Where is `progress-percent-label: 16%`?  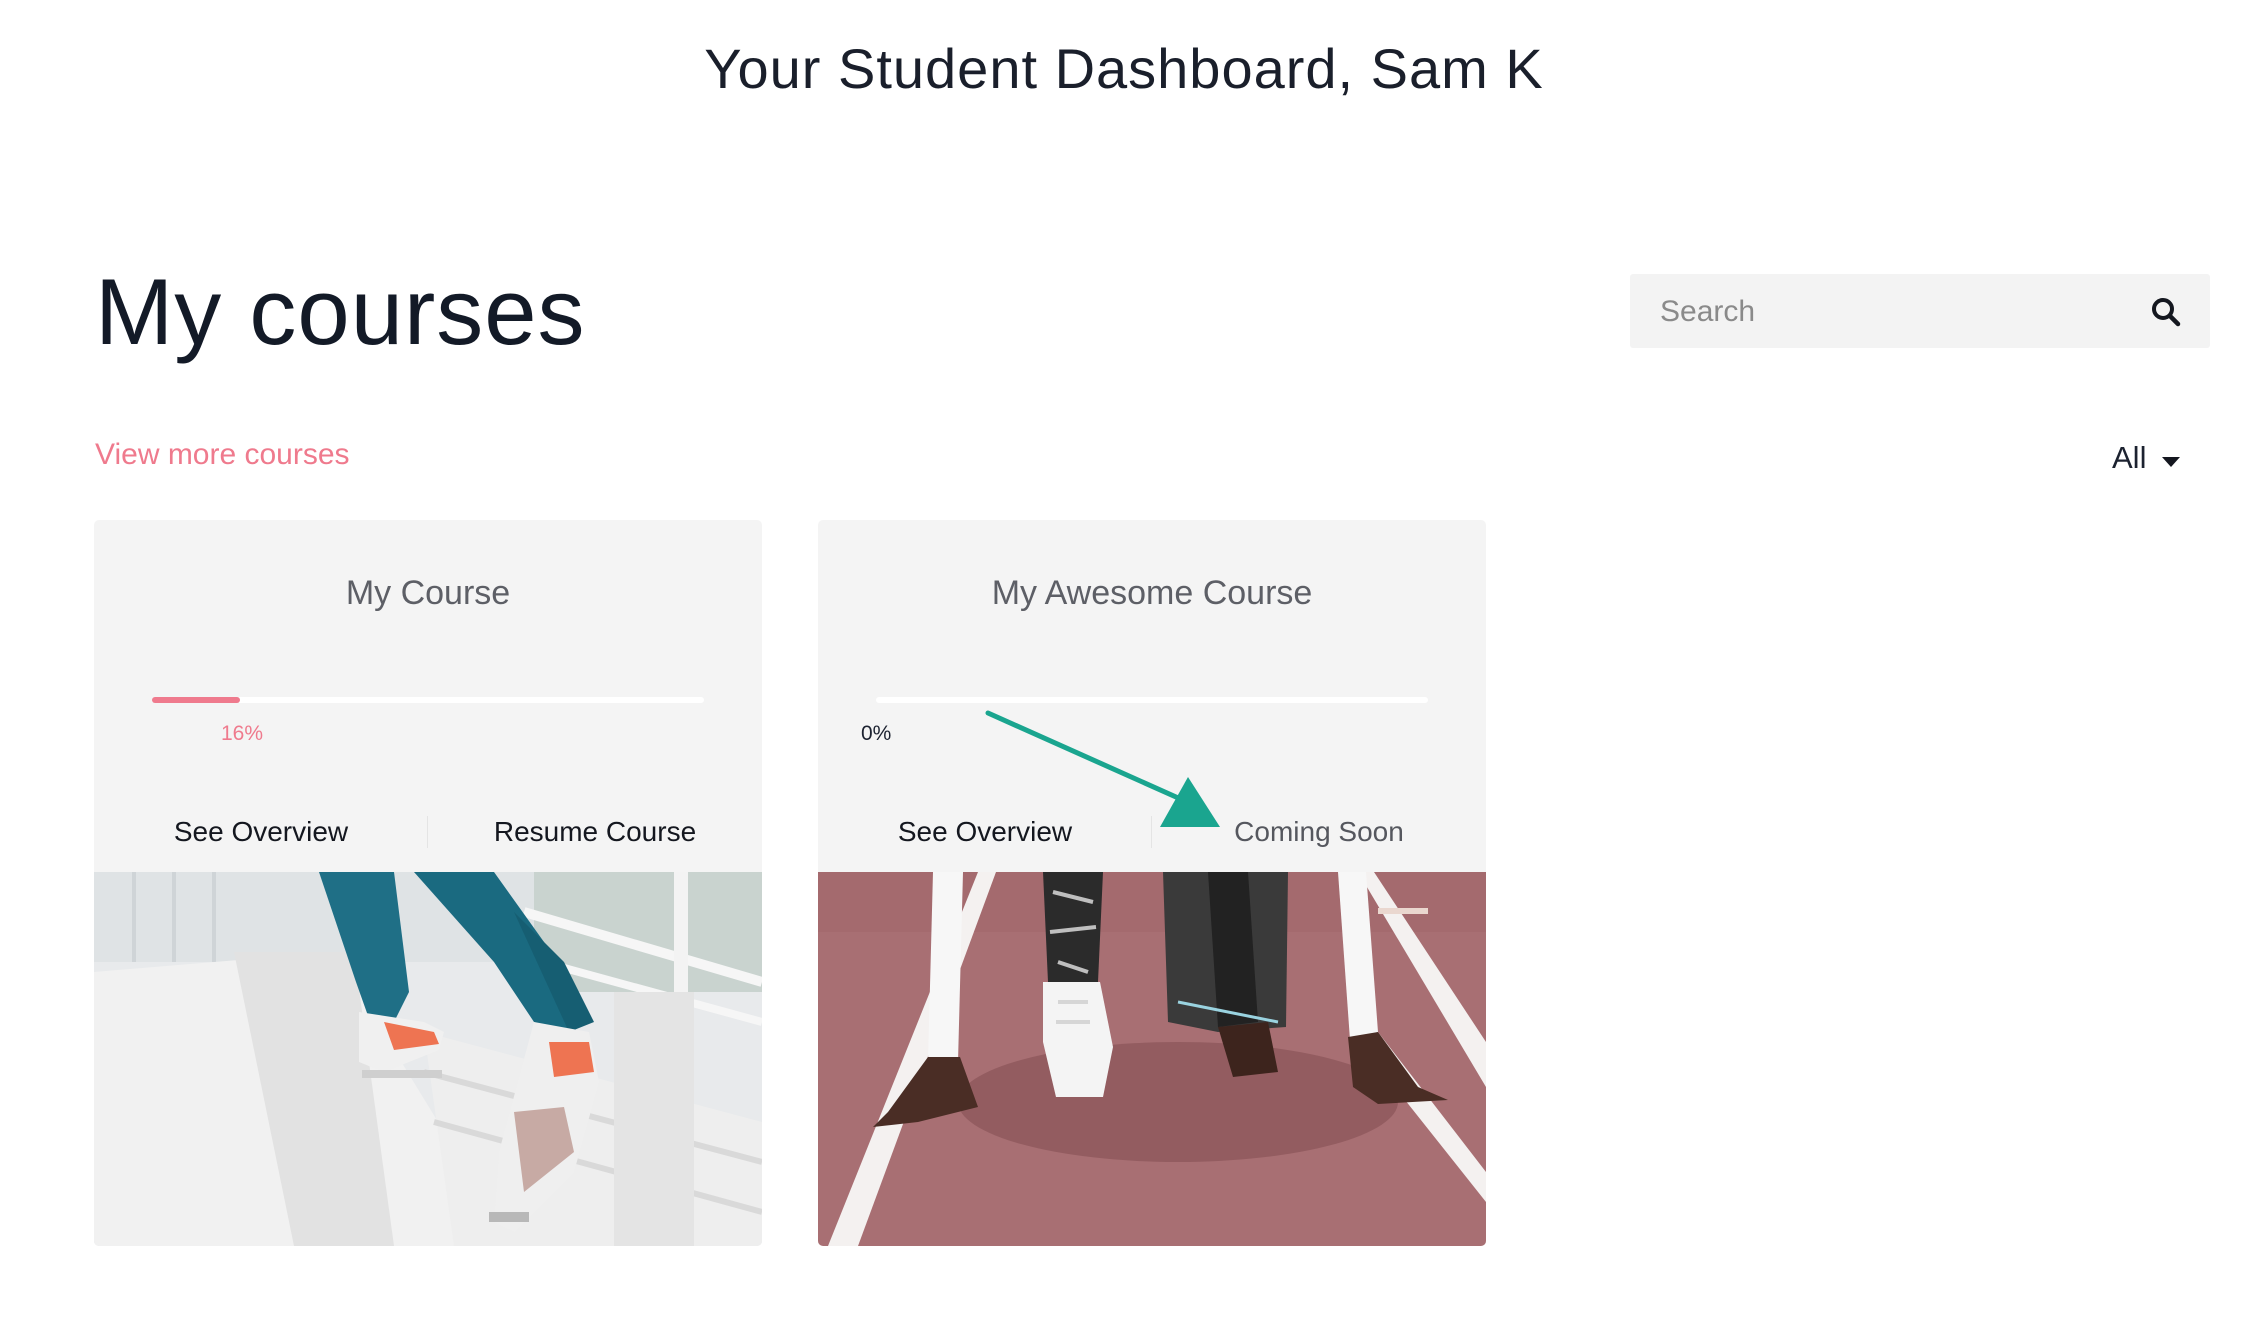 progress-percent-label: 16% is located at coordinates (242, 733).